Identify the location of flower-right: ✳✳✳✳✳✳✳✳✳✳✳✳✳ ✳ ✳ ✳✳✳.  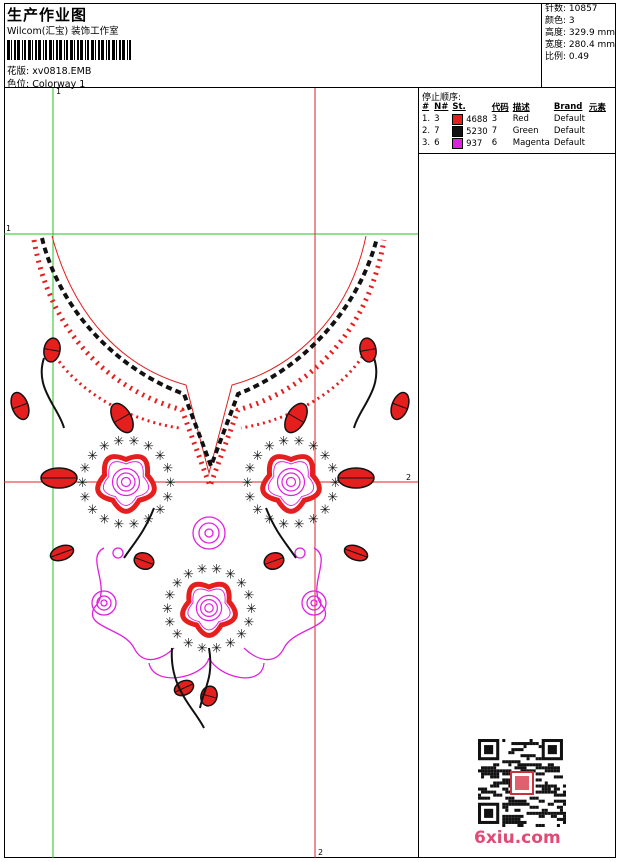
(291, 484).